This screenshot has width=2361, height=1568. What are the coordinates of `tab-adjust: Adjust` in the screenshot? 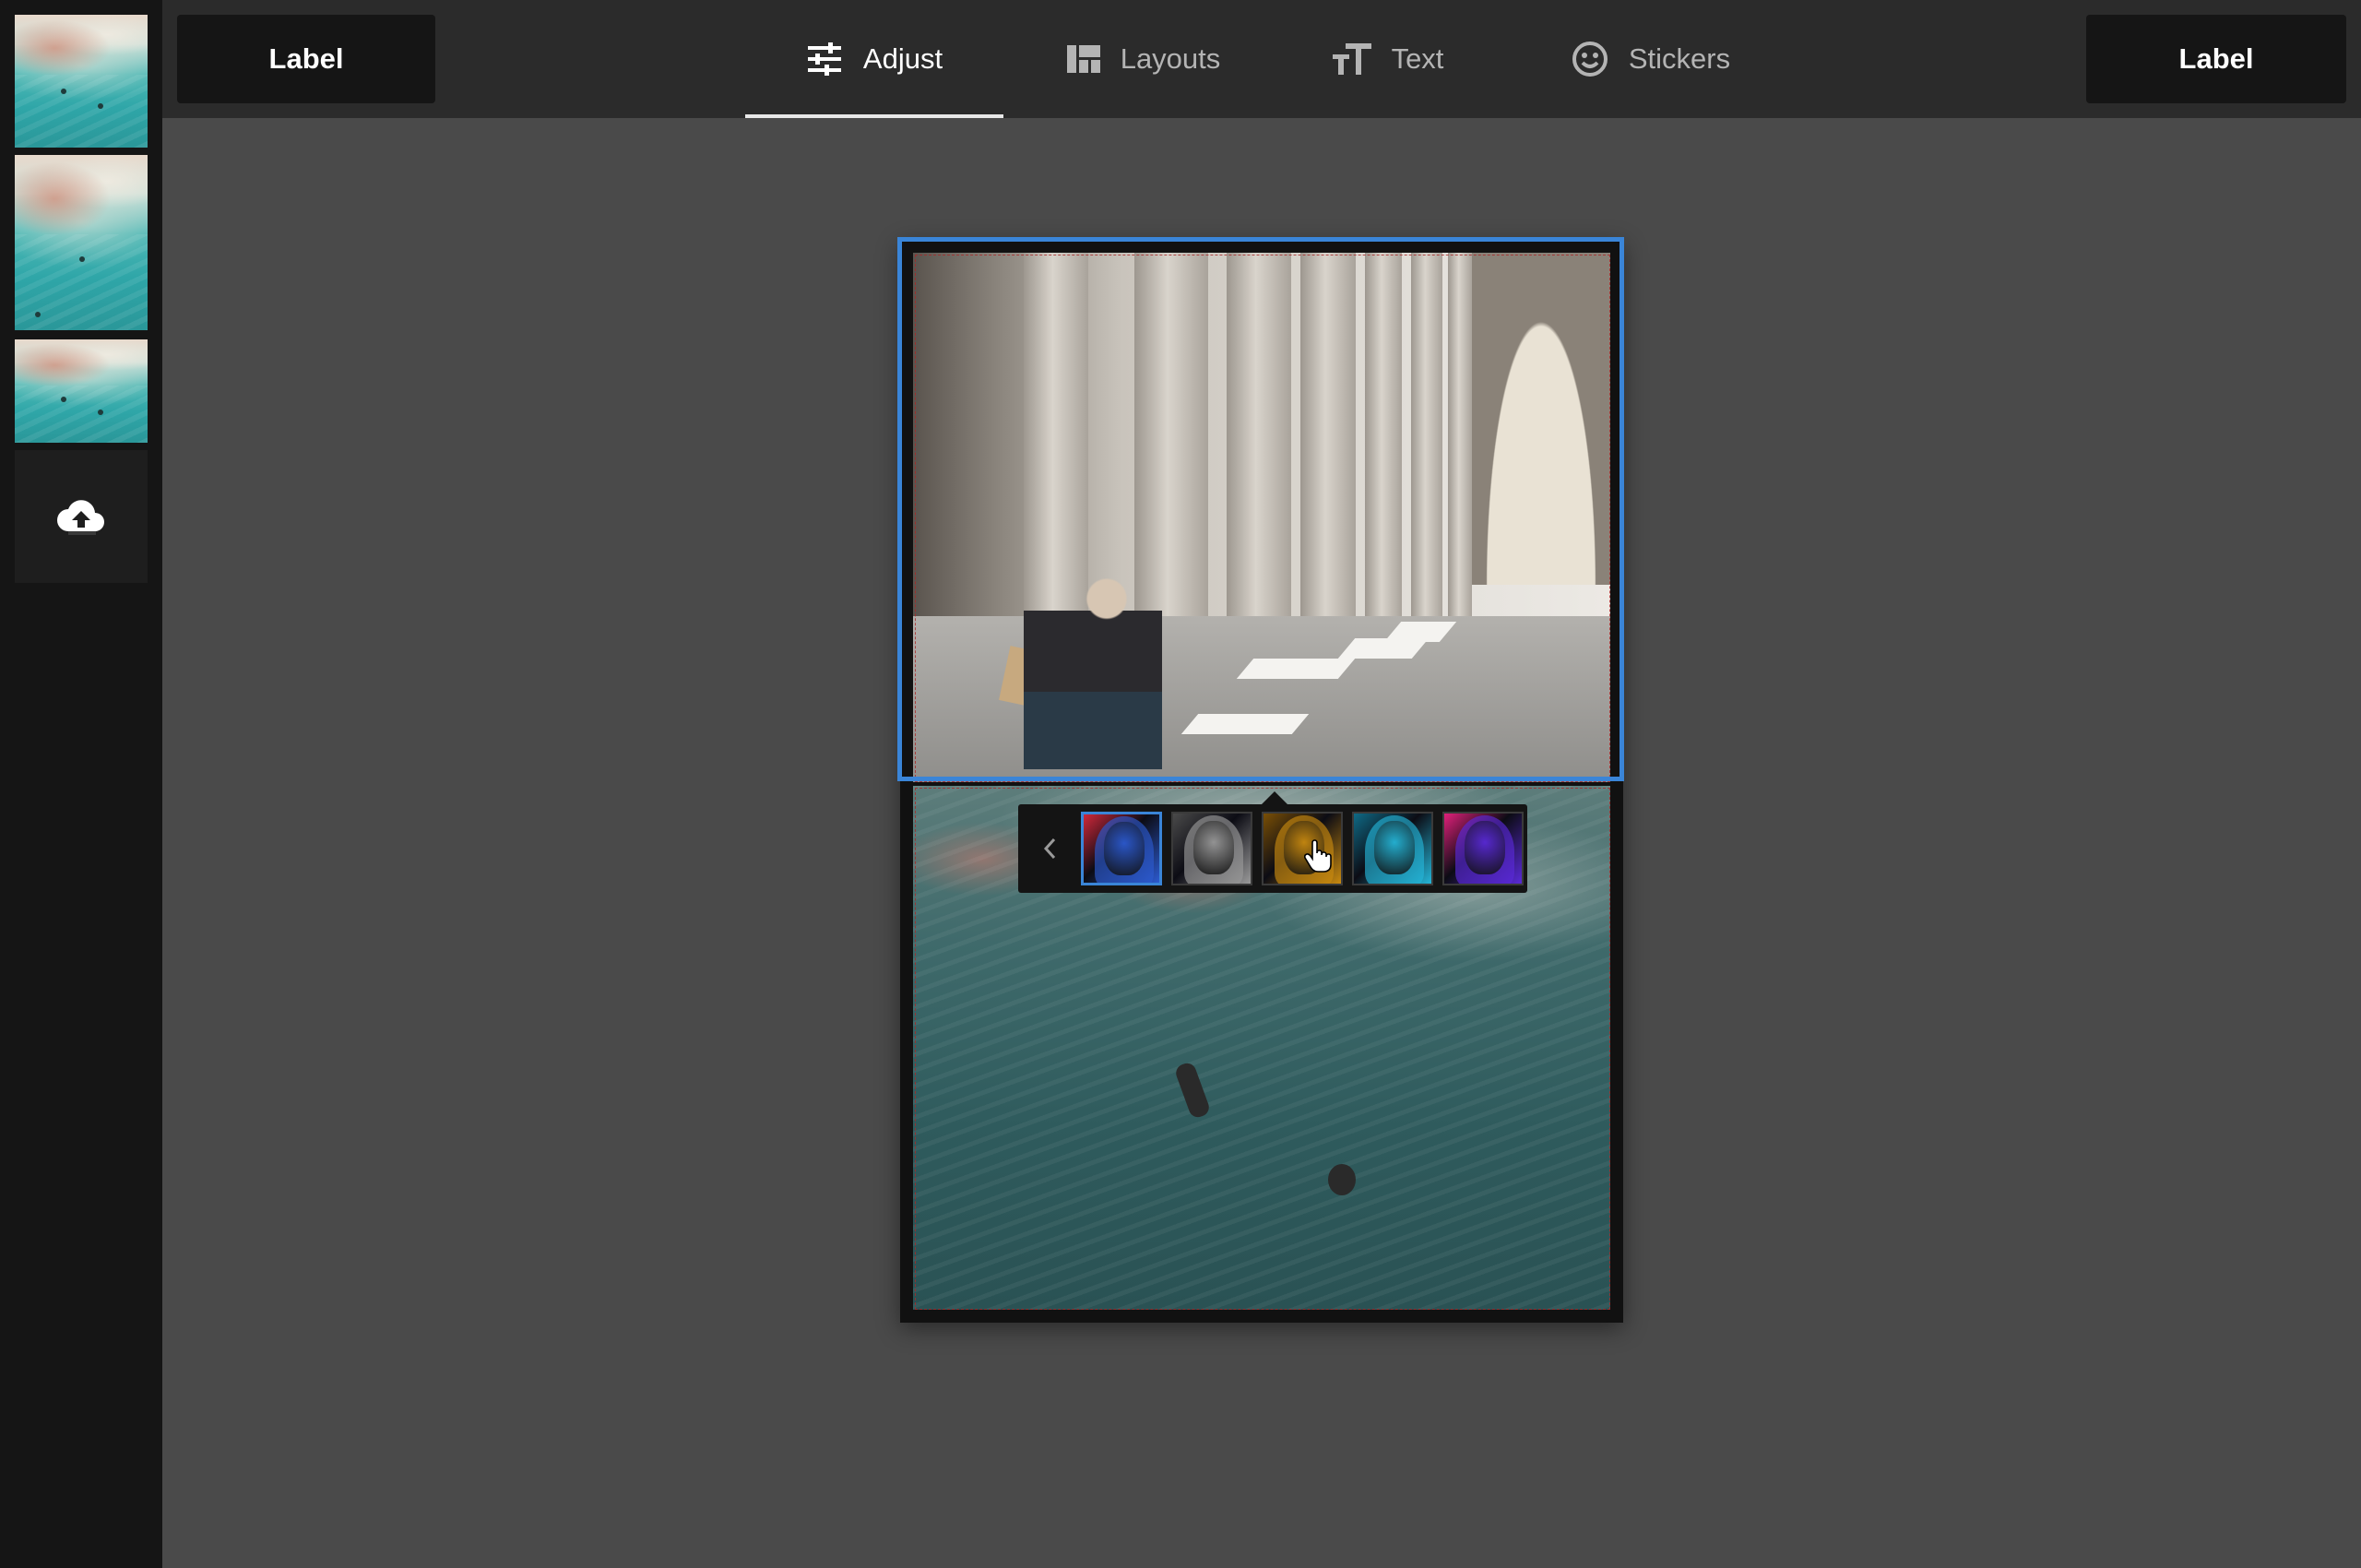 It's located at (874, 59).